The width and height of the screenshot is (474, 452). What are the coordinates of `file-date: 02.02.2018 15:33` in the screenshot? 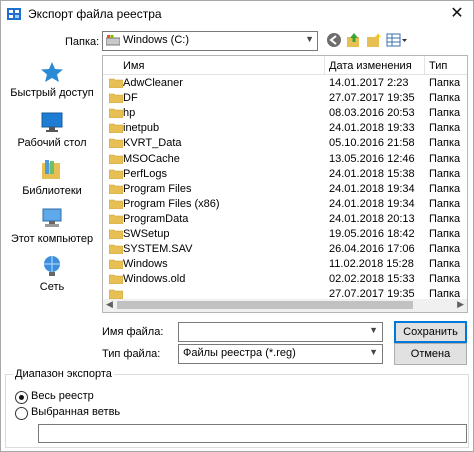 It's located at (372, 279).